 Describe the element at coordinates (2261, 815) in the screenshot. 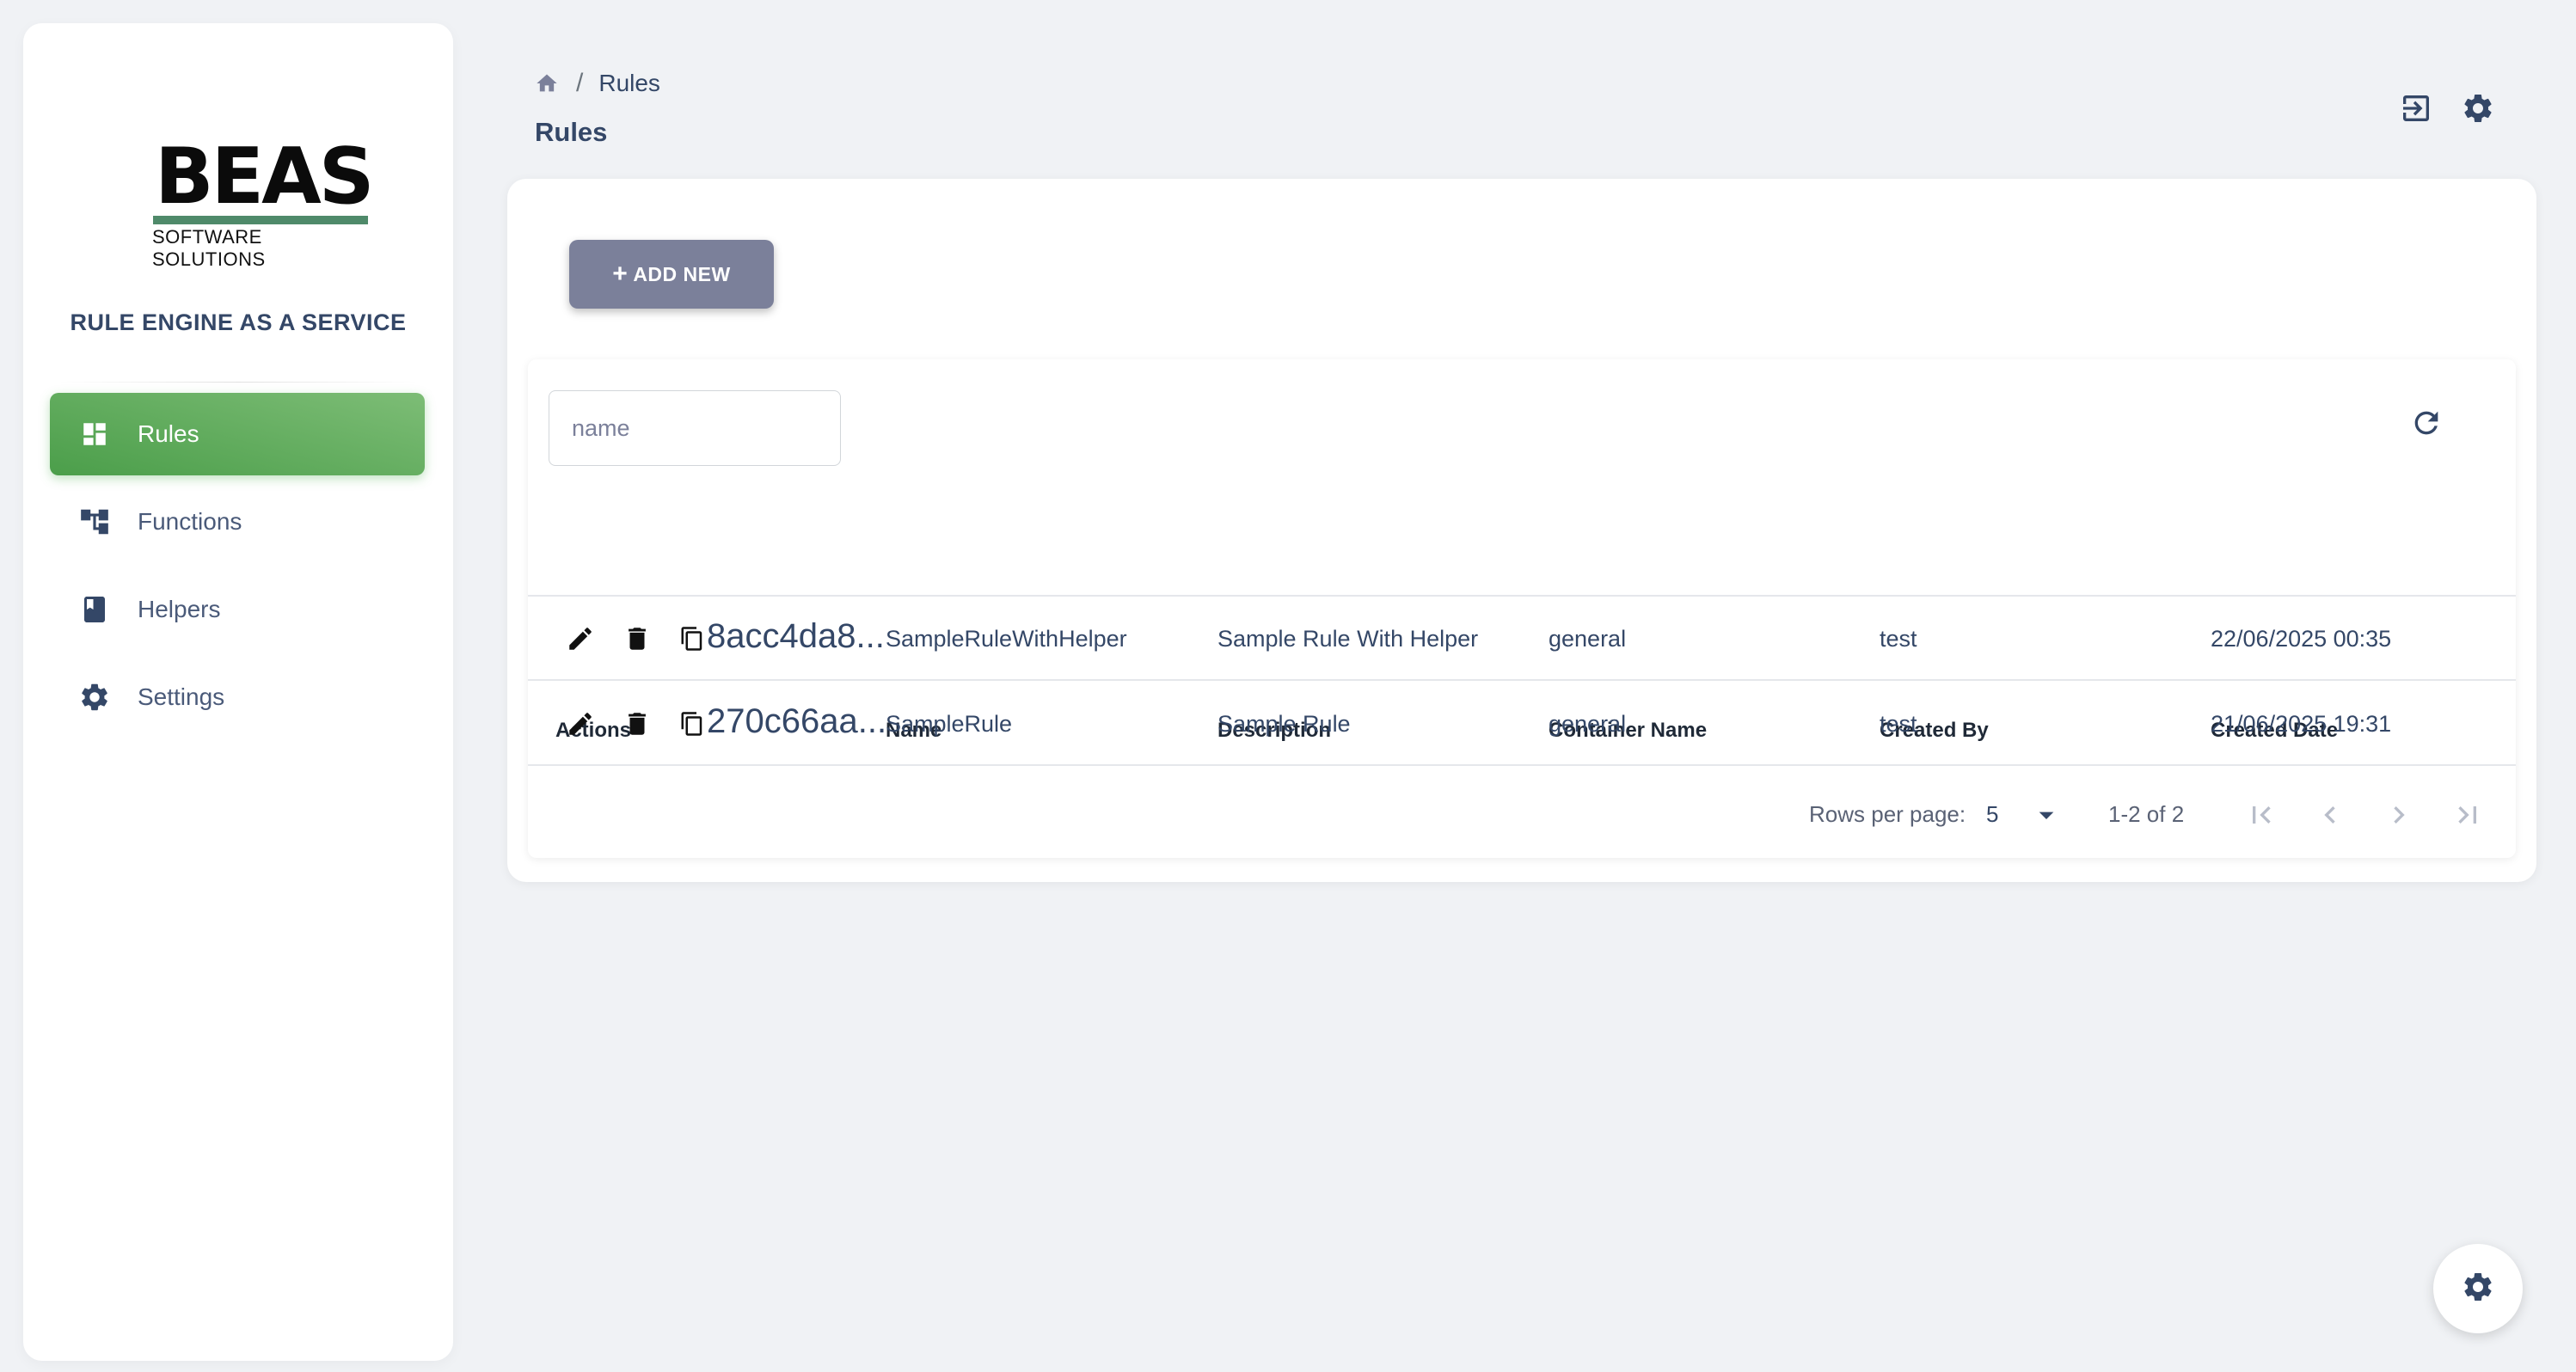

I see `first-page-icon` at that location.